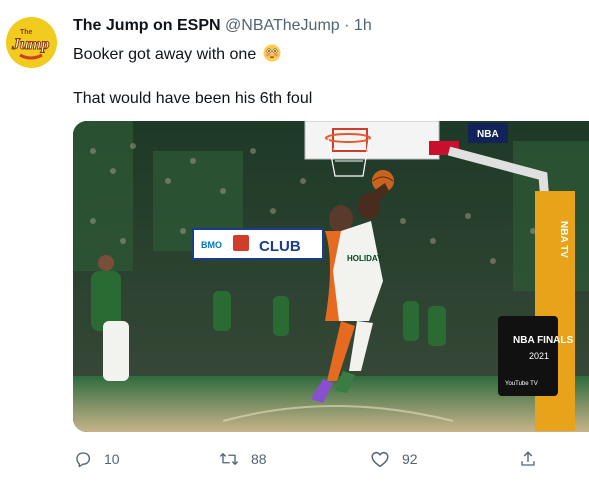  Describe the element at coordinates (563, 239) in the screenshot. I see `stanchion-text: NBA TV` at that location.